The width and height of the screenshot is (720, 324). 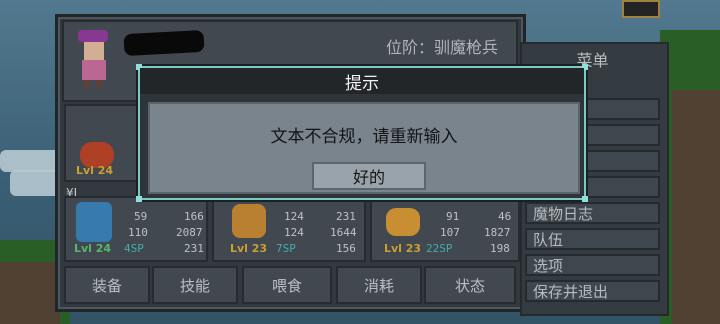 I want to click on dialog-message: 文本不合规，请重新输入, so click(x=364, y=137).